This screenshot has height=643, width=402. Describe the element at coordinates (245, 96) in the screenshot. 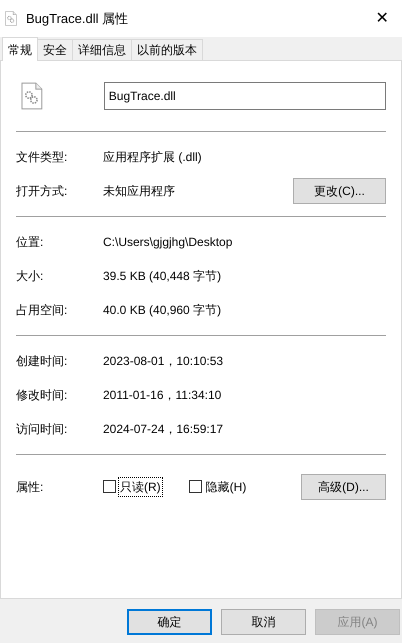

I see `file-name-field: BugTrace.dll` at that location.